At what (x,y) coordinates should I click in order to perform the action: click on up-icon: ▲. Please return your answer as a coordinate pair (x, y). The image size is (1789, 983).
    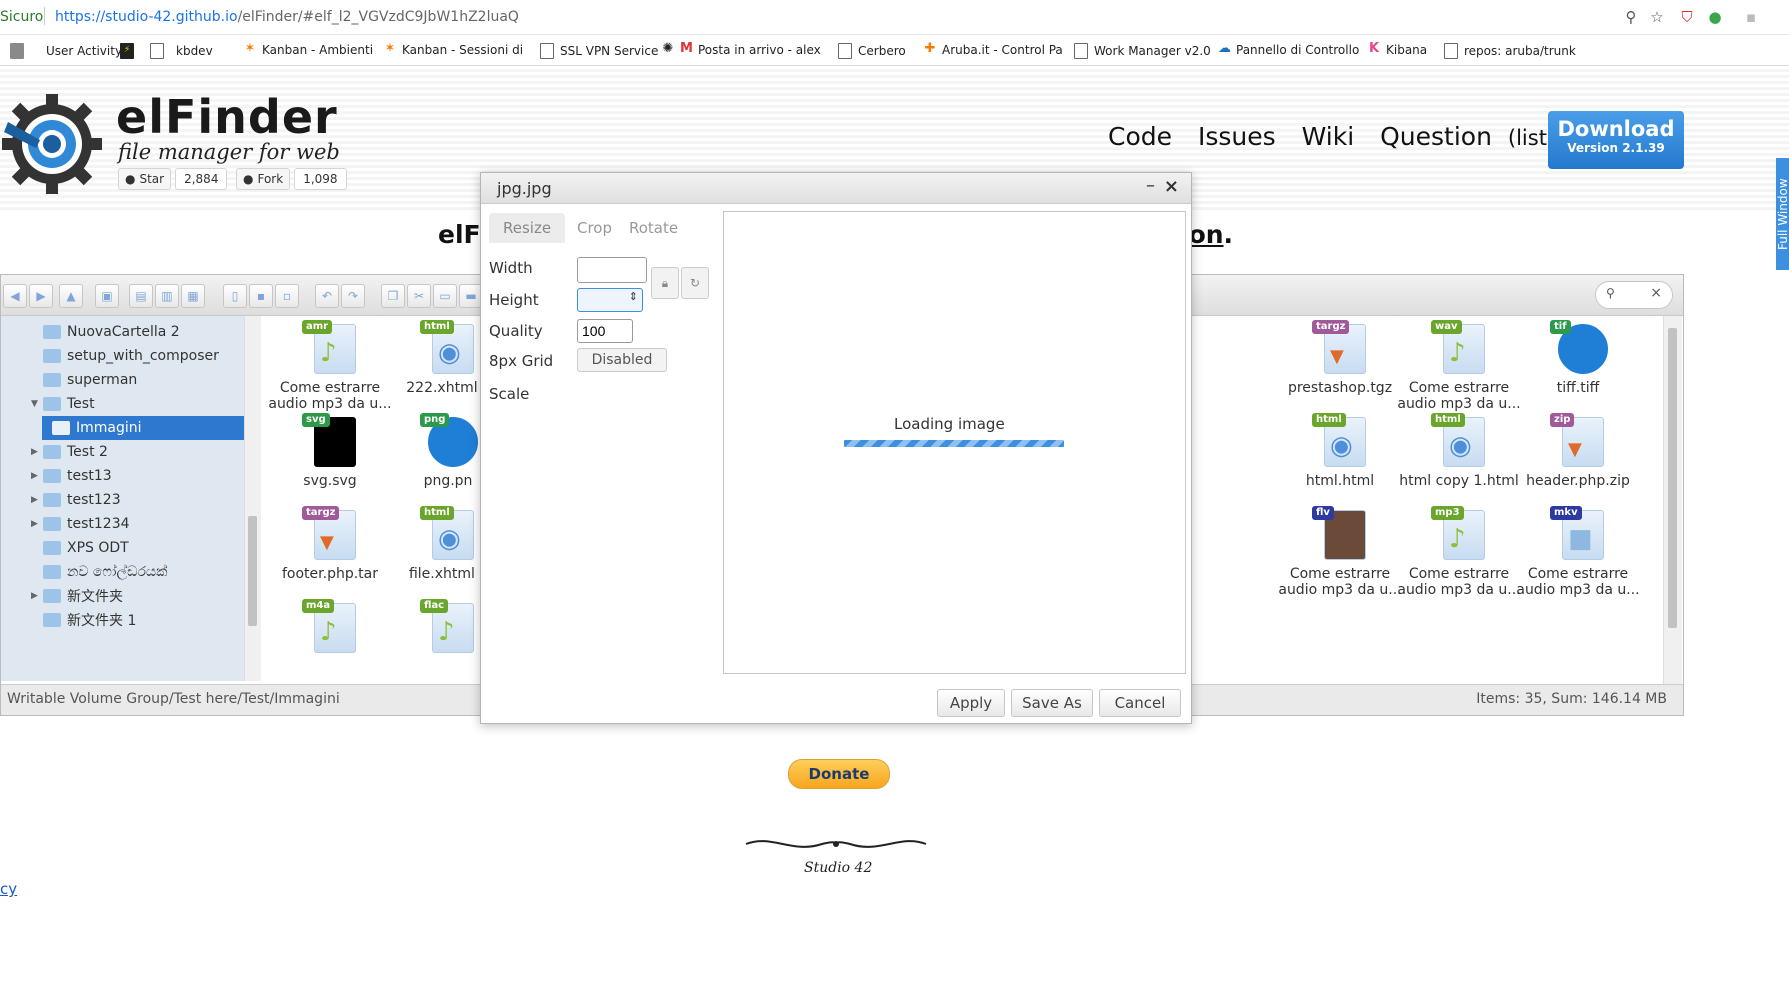
    Looking at the image, I should click on (71, 296).